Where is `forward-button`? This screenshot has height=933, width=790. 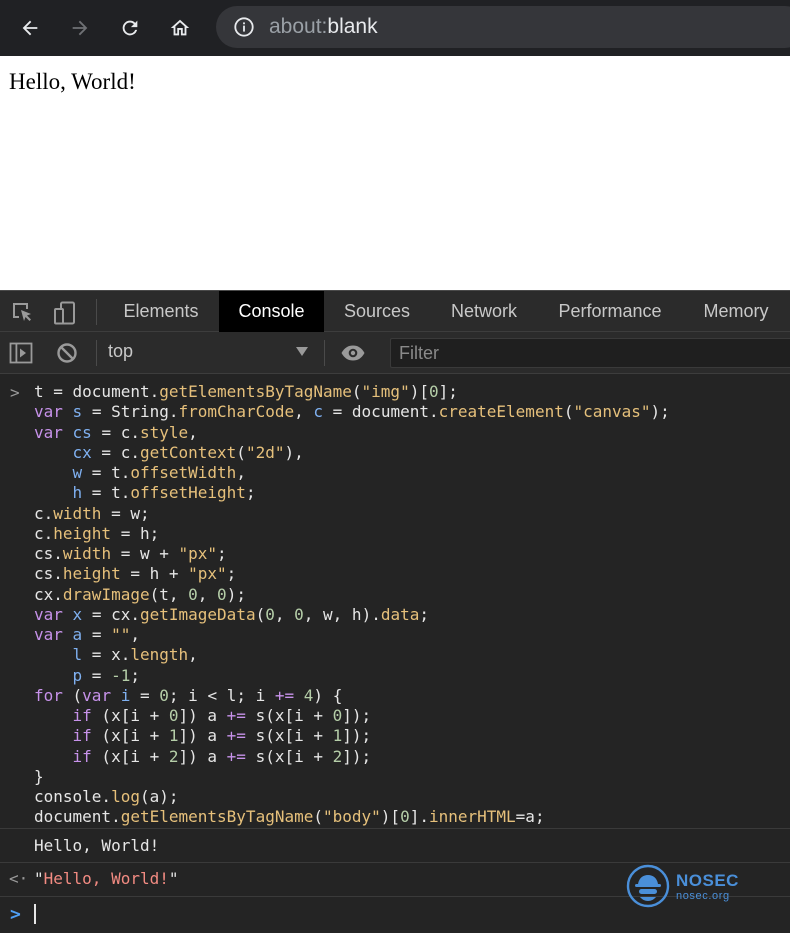 forward-button is located at coordinates (80, 28).